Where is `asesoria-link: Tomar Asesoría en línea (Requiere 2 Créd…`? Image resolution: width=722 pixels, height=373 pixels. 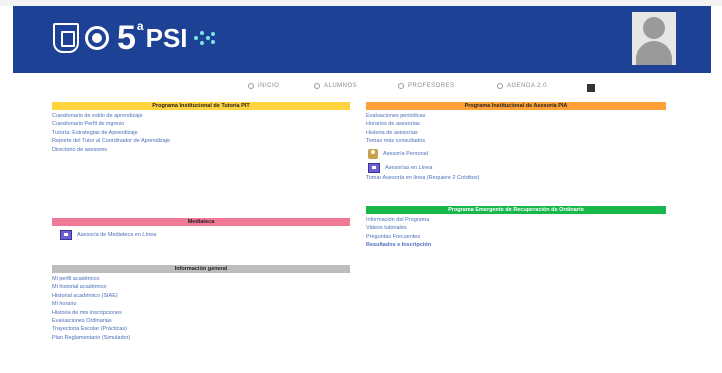
asesoria-link: Tomar Asesoría en línea (Requiere 2 Créd… is located at coordinates (516, 178).